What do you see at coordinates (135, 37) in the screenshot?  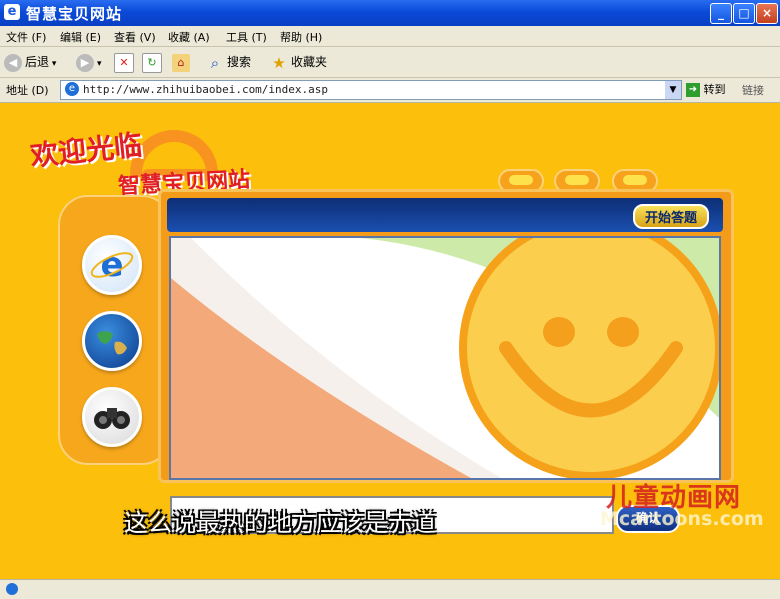 I see `menu-view: 查看 (V)` at bounding box center [135, 37].